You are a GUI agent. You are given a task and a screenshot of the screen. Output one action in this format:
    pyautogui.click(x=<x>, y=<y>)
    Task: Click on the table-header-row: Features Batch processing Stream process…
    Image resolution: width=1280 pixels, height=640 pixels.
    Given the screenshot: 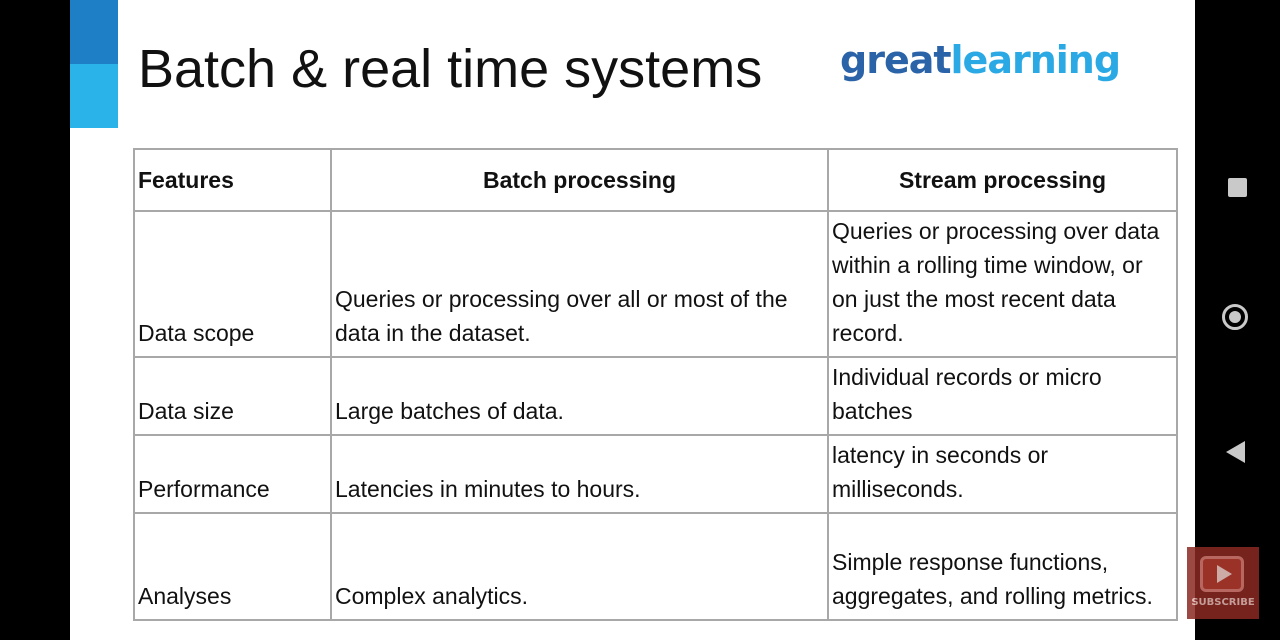 What is the action you would take?
    pyautogui.click(x=655, y=180)
    